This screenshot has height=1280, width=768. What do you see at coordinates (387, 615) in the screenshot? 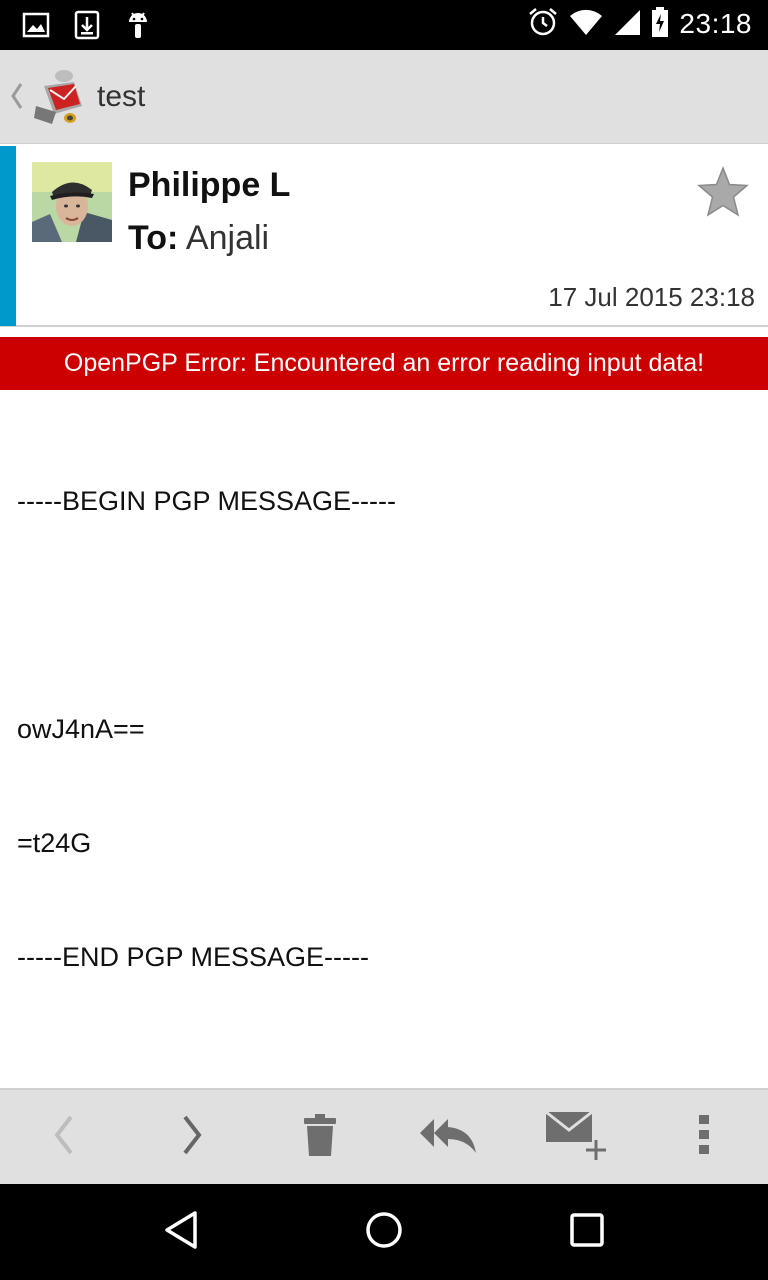
I see `body-line` at bounding box center [387, 615].